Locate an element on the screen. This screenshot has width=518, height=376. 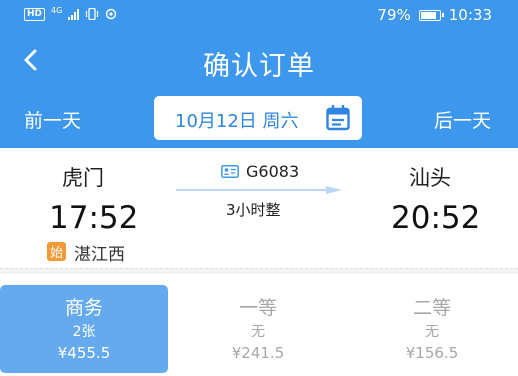
seat-option-business: 商务 2张 ¥455.5 is located at coordinates (84, 329).